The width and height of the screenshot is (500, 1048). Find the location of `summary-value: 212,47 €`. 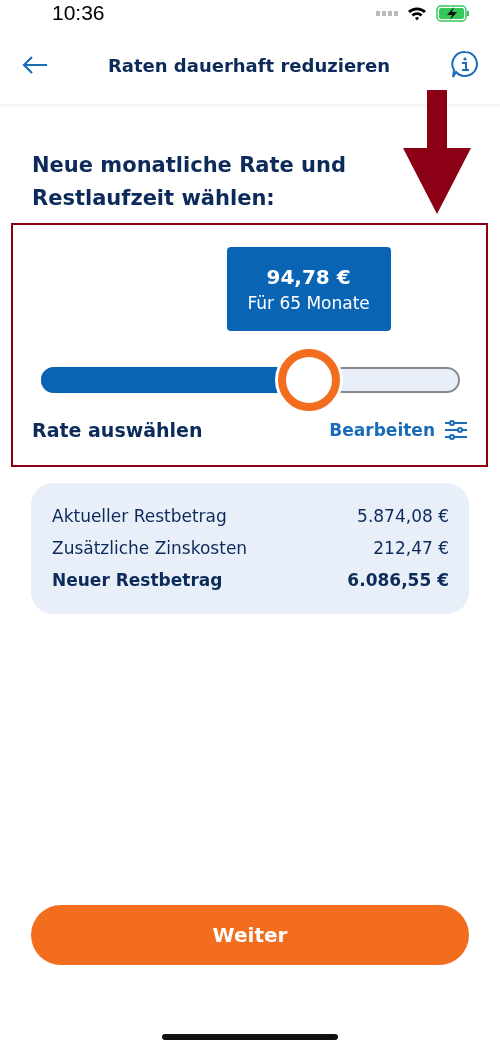

summary-value: 212,47 € is located at coordinates (411, 548).